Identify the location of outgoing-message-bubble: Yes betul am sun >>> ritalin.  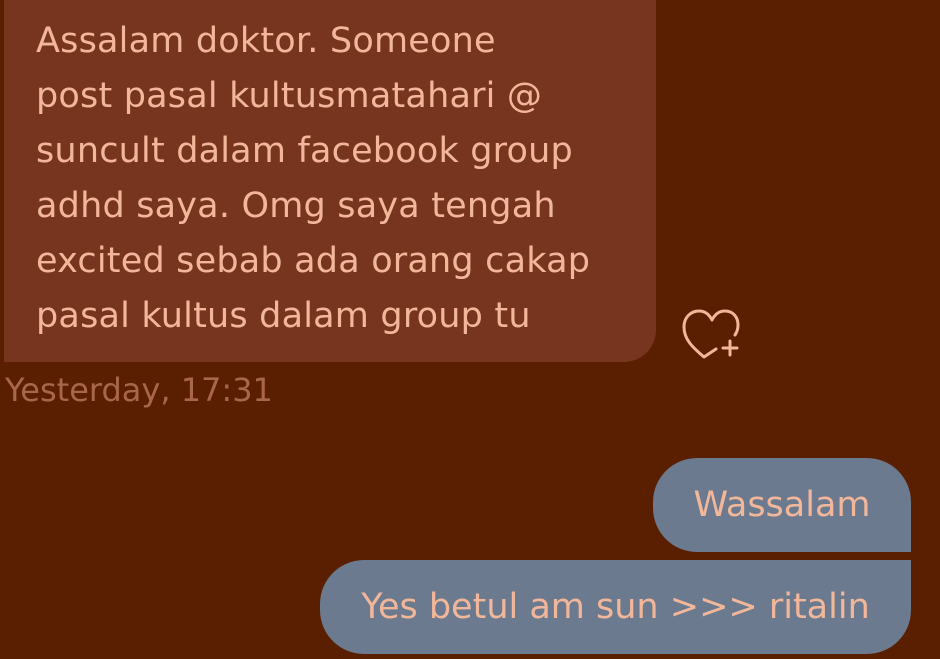
(615, 607).